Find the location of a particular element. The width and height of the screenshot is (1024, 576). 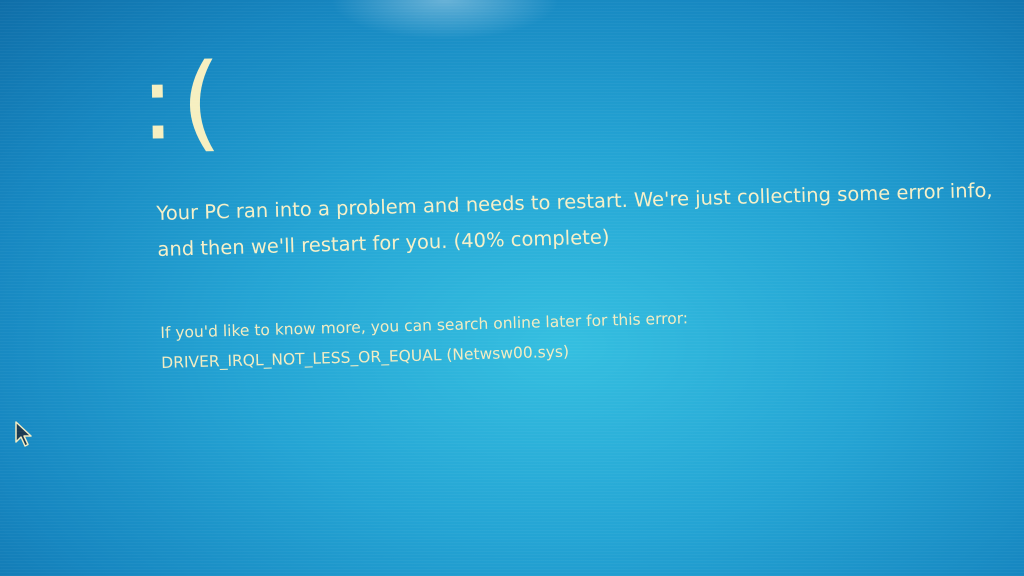

sad-face-emoticon: :( is located at coordinates (183, 102).